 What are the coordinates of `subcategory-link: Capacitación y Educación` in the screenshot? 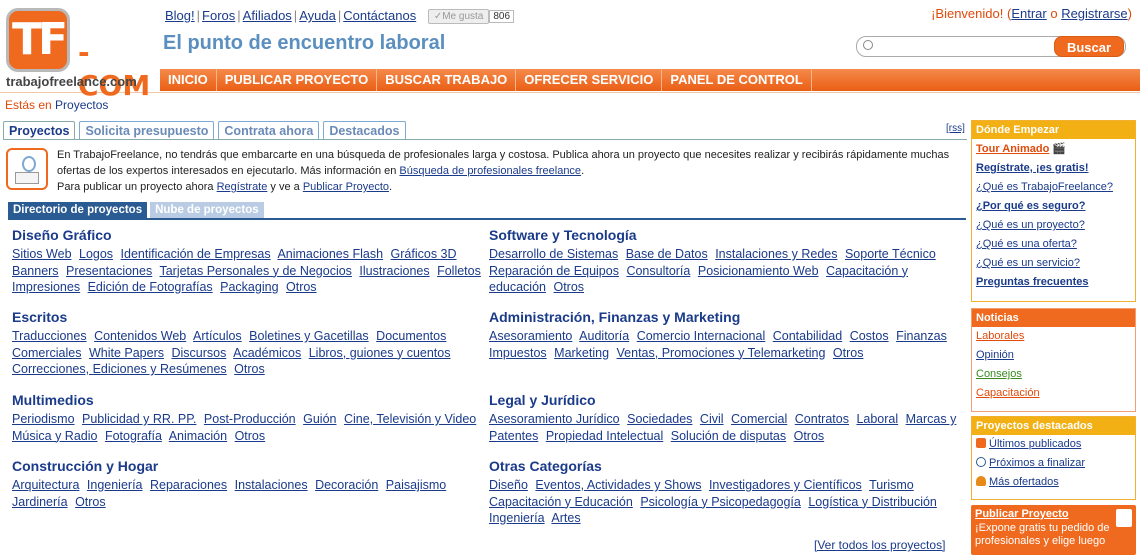 It's located at (561, 502).